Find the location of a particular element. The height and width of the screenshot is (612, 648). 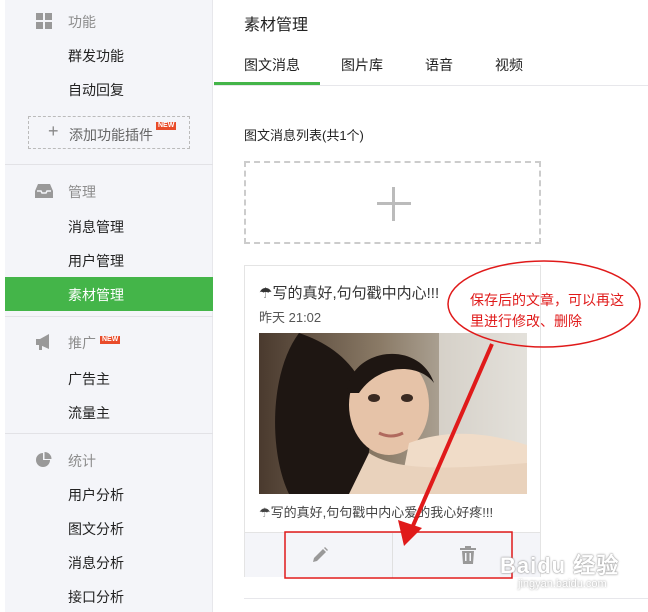

annotation-arrow-line is located at coordinates (452, 436).